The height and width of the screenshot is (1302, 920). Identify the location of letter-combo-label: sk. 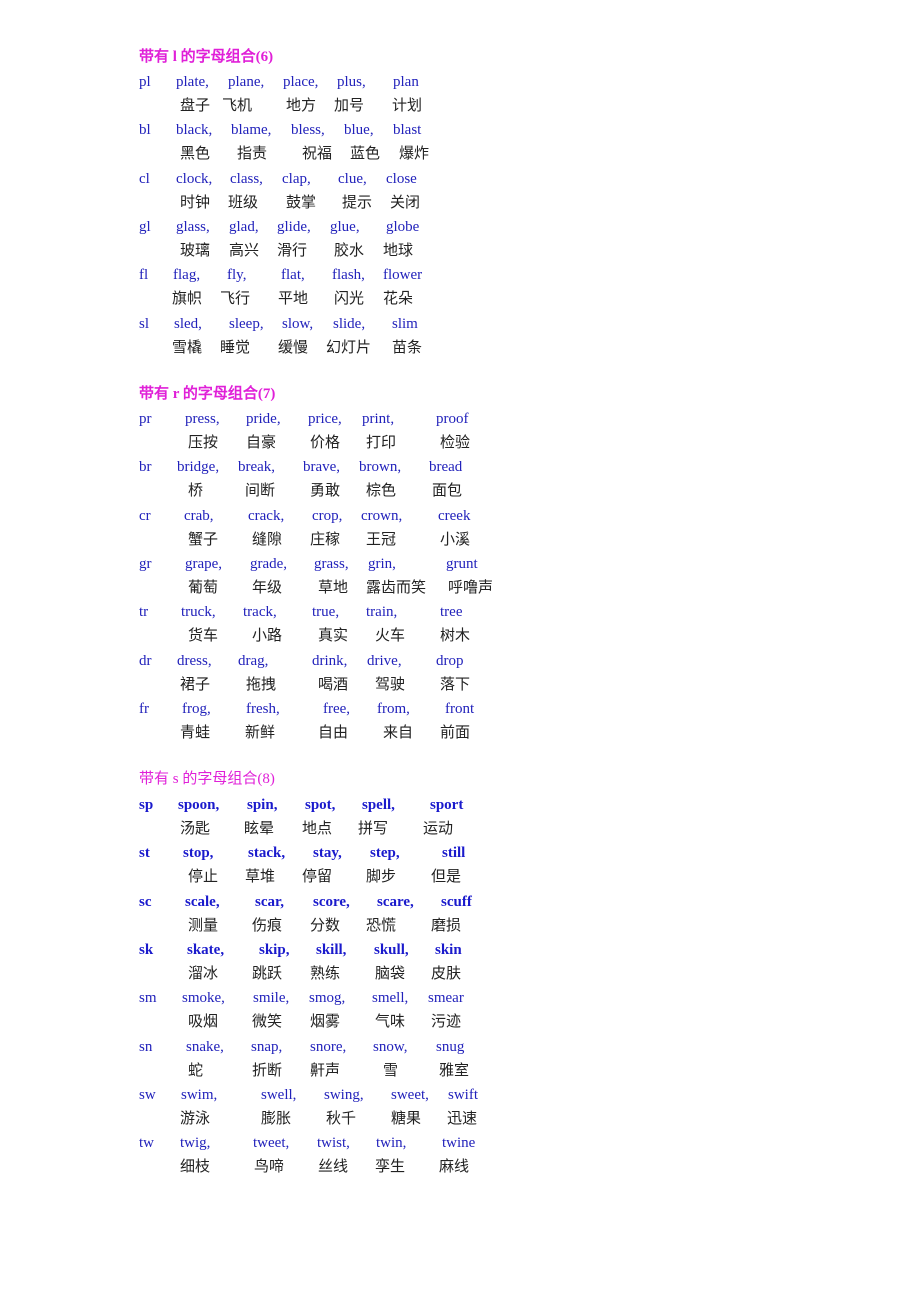
(146, 949).